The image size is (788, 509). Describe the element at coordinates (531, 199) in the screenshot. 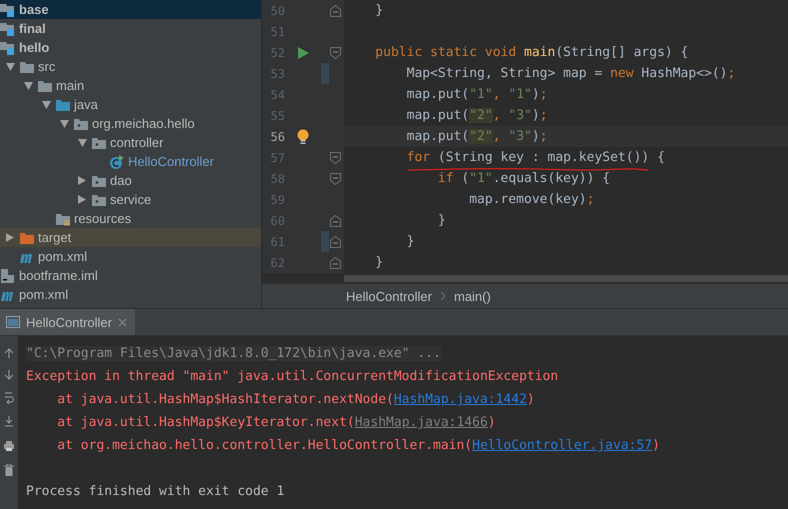

I see `code-line: map.remove(key);` at that location.